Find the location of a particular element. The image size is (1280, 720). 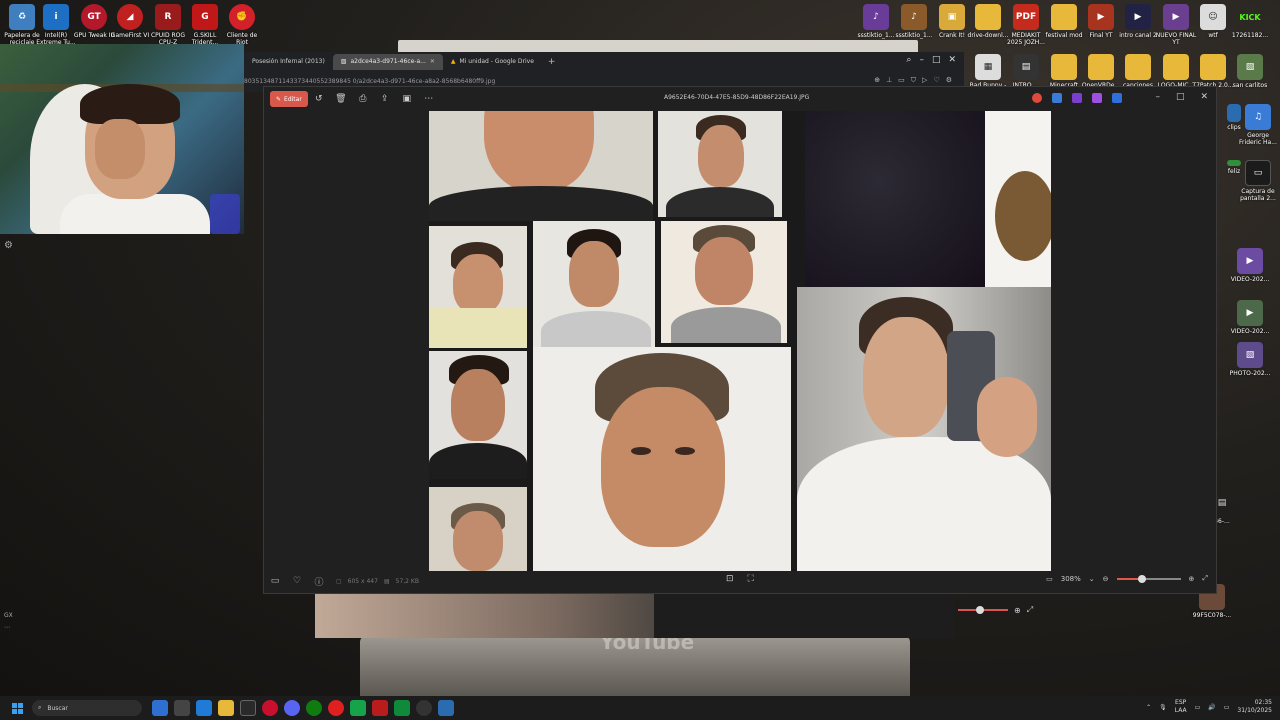

gx-icon: GX is located at coordinates (8, 616).